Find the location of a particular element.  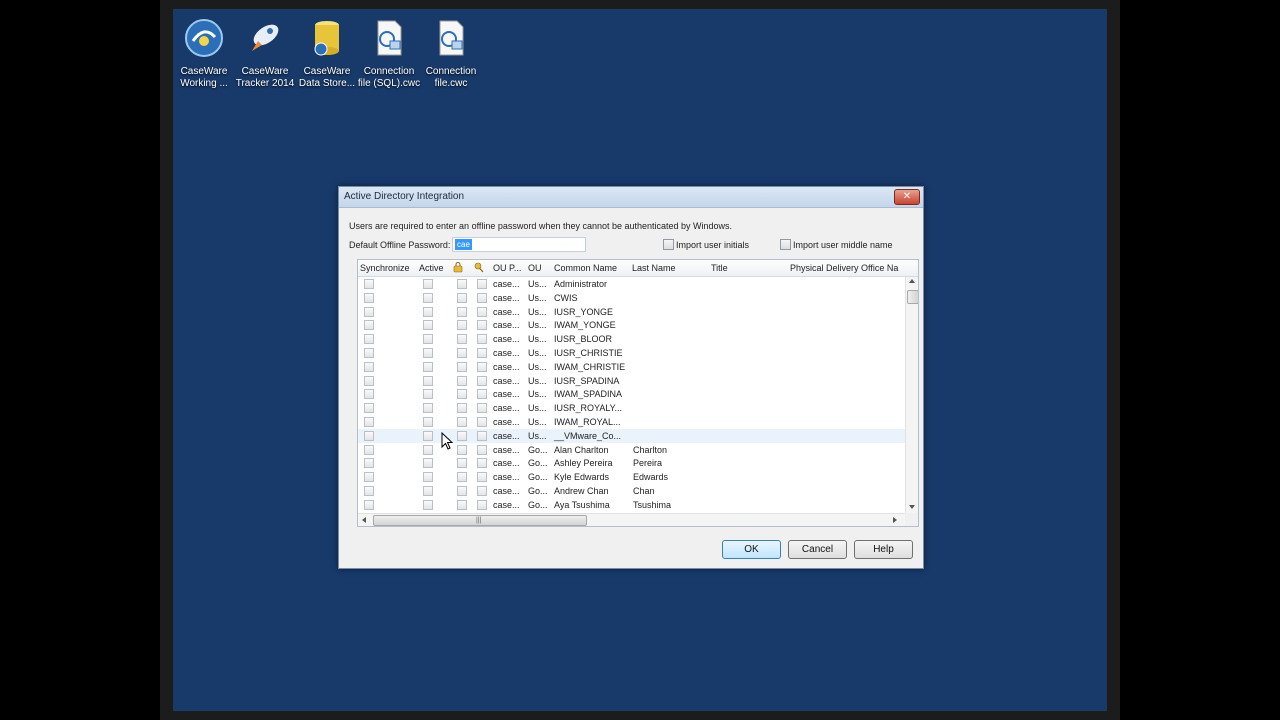

table-row: case... Us... IWAM_YONGE is located at coordinates (631, 325).